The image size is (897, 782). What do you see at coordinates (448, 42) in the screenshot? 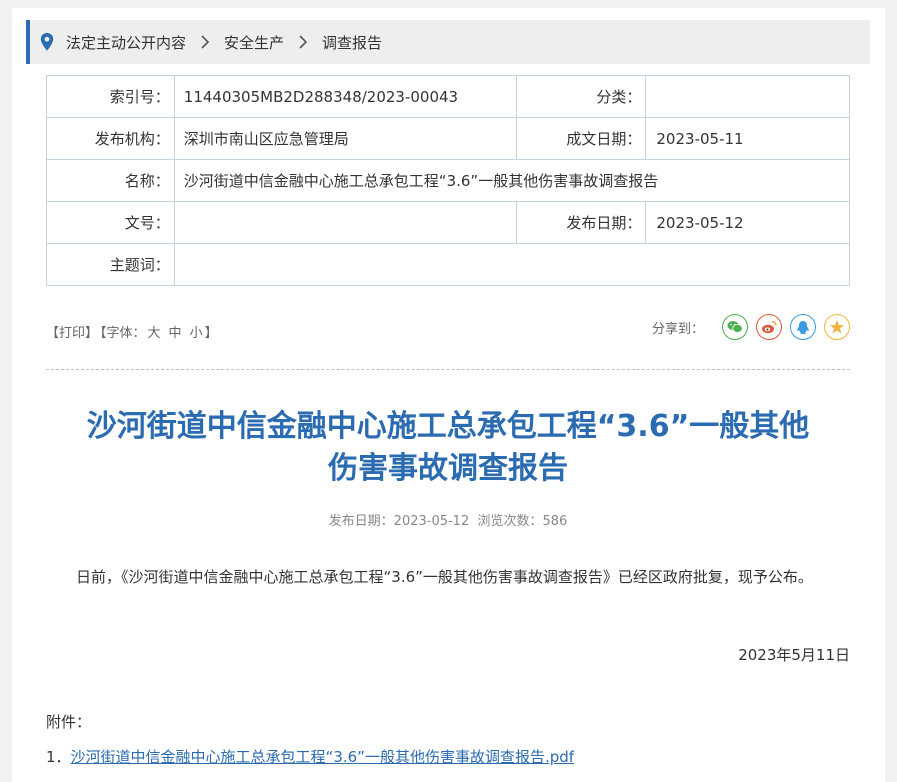
I see `breadcrumb: 法定主动公开内容 安全生产 调查报告` at bounding box center [448, 42].